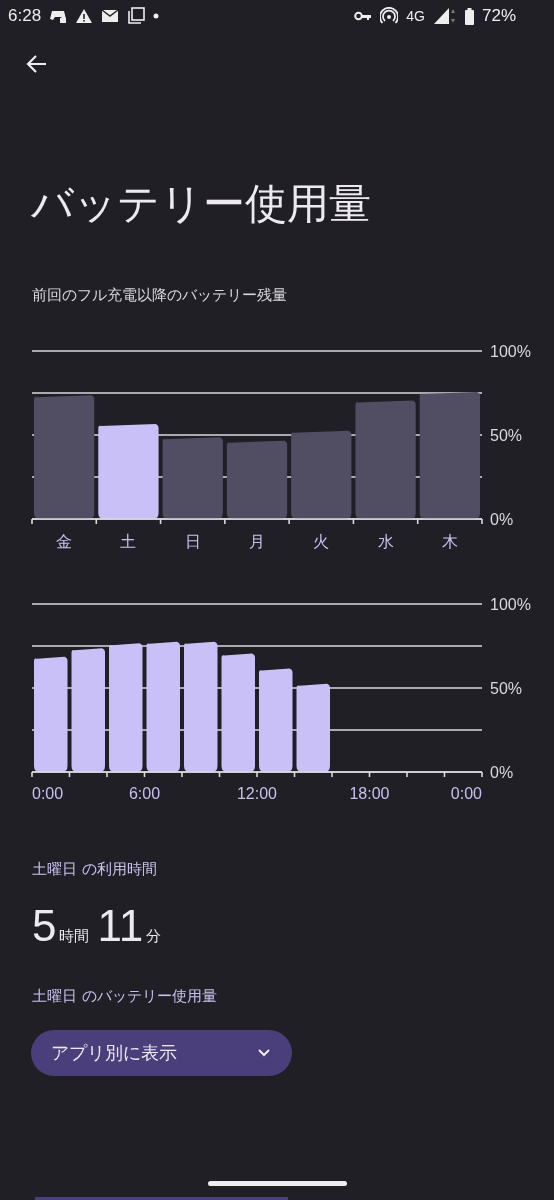 This screenshot has height=1200, width=554. I want to click on usage-value: 5, so click(44, 926).